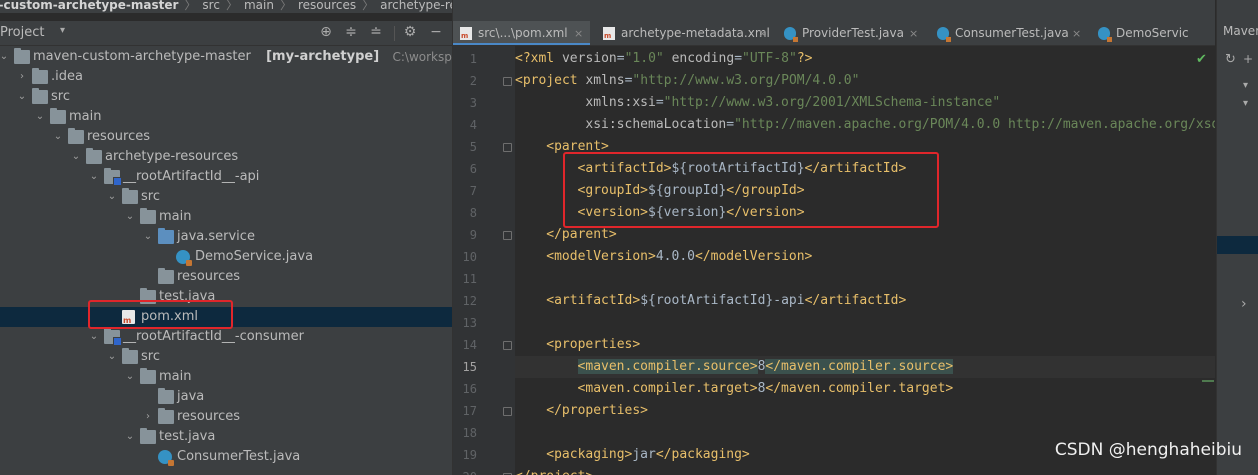 Image resolution: width=1258 pixels, height=475 pixels. What do you see at coordinates (469, 411) in the screenshot?
I see `line-number: 17` at bounding box center [469, 411].